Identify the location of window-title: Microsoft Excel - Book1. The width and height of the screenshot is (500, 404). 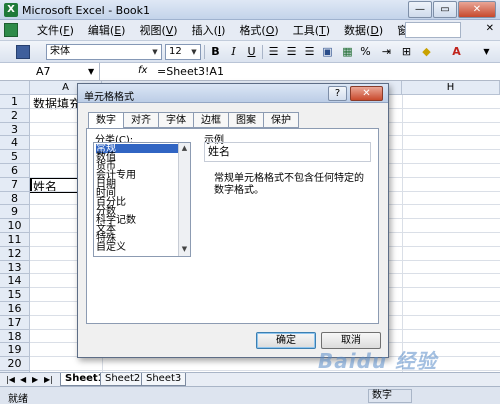
(86, 10).